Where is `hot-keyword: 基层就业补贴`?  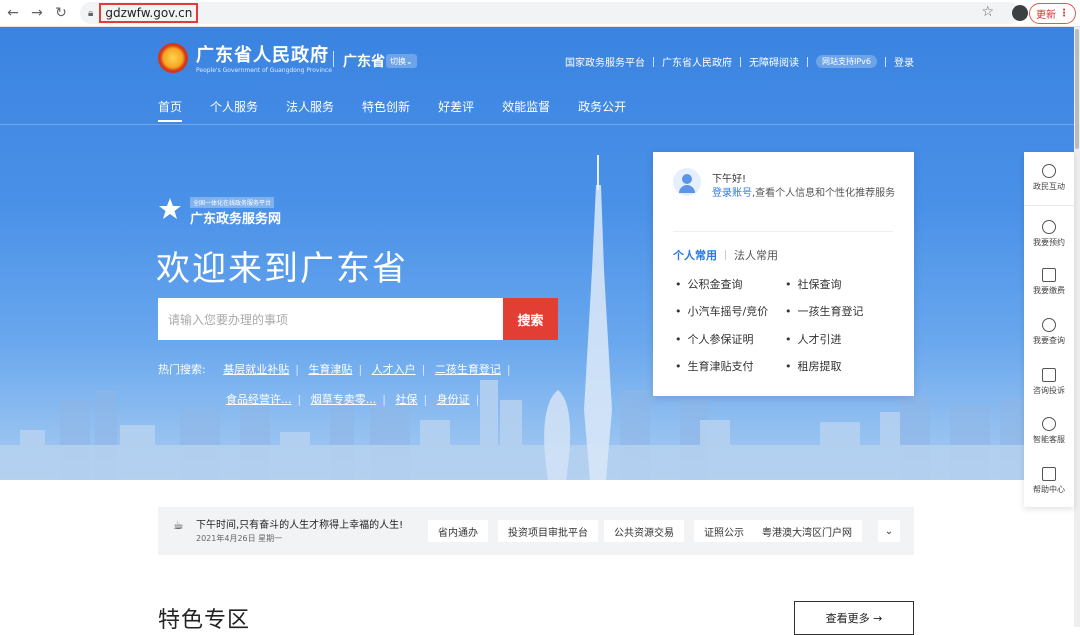 hot-keyword: 基层就业补贴 is located at coordinates (256, 369).